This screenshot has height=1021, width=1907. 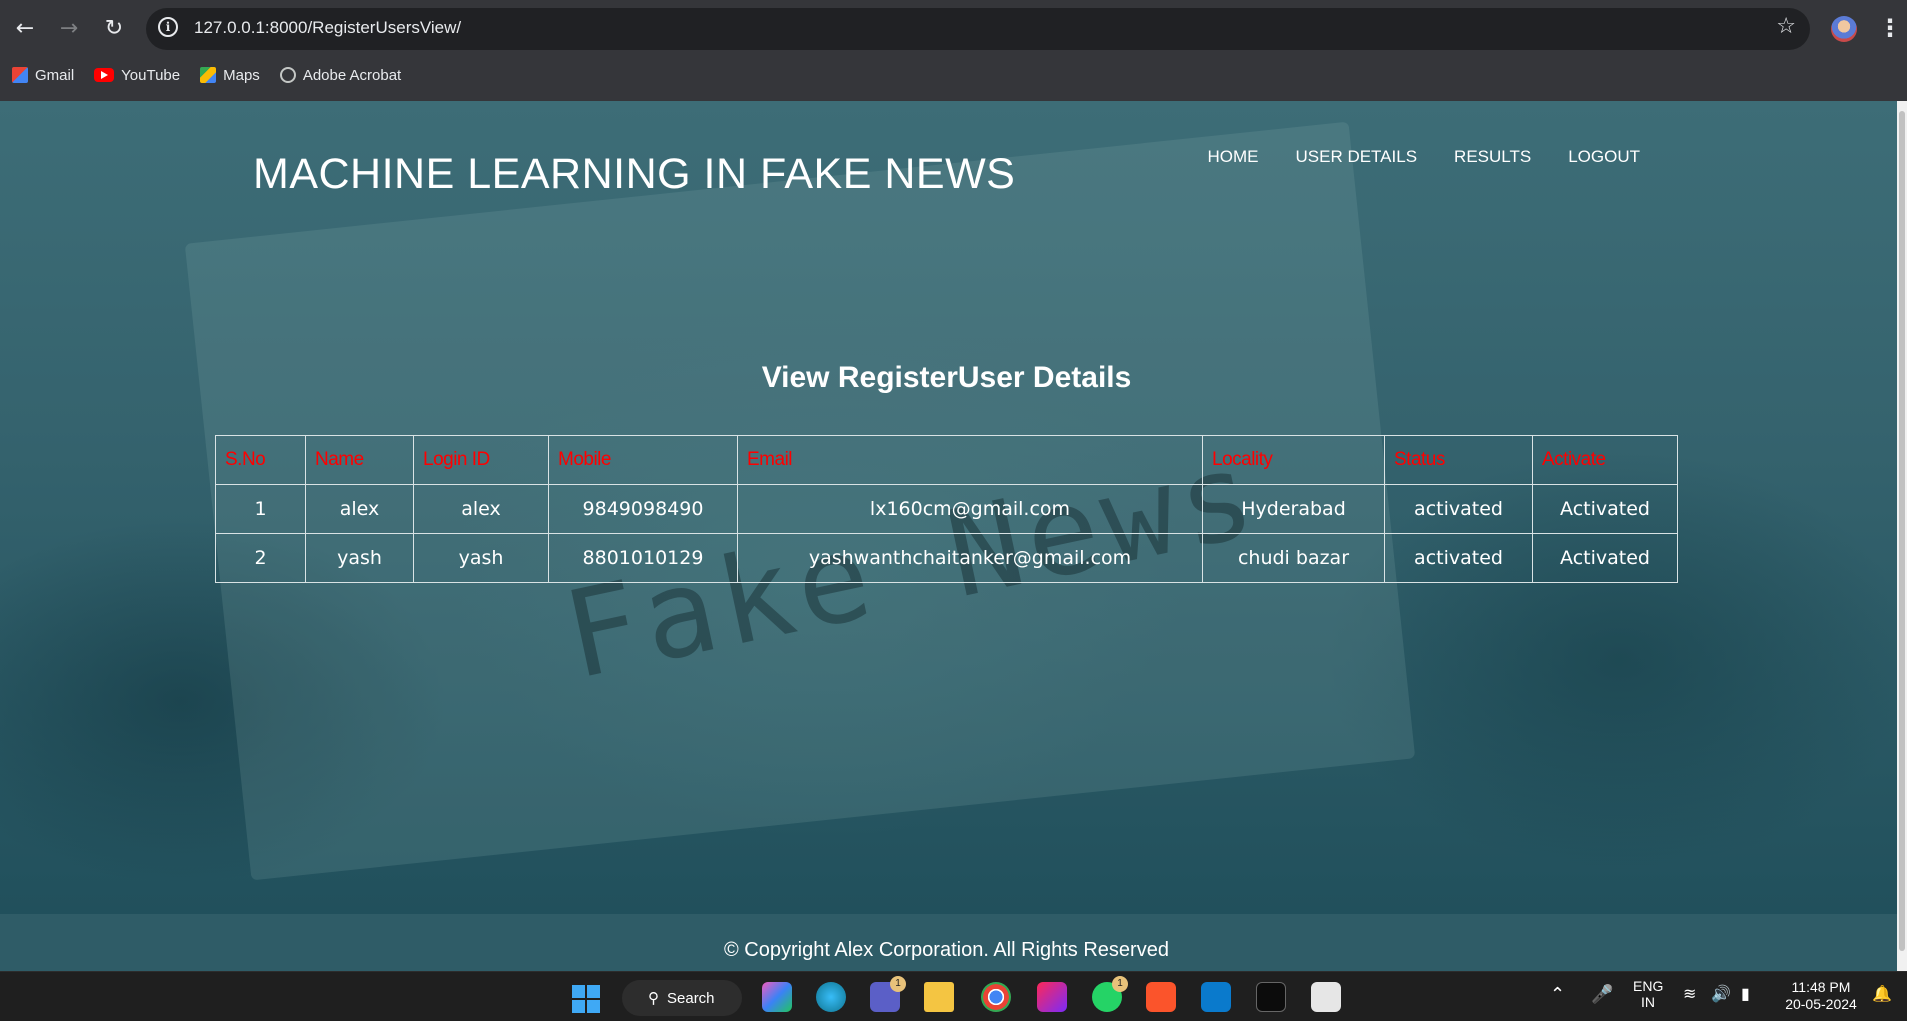 I want to click on volume-icon: 🔊, so click(x=1721, y=994).